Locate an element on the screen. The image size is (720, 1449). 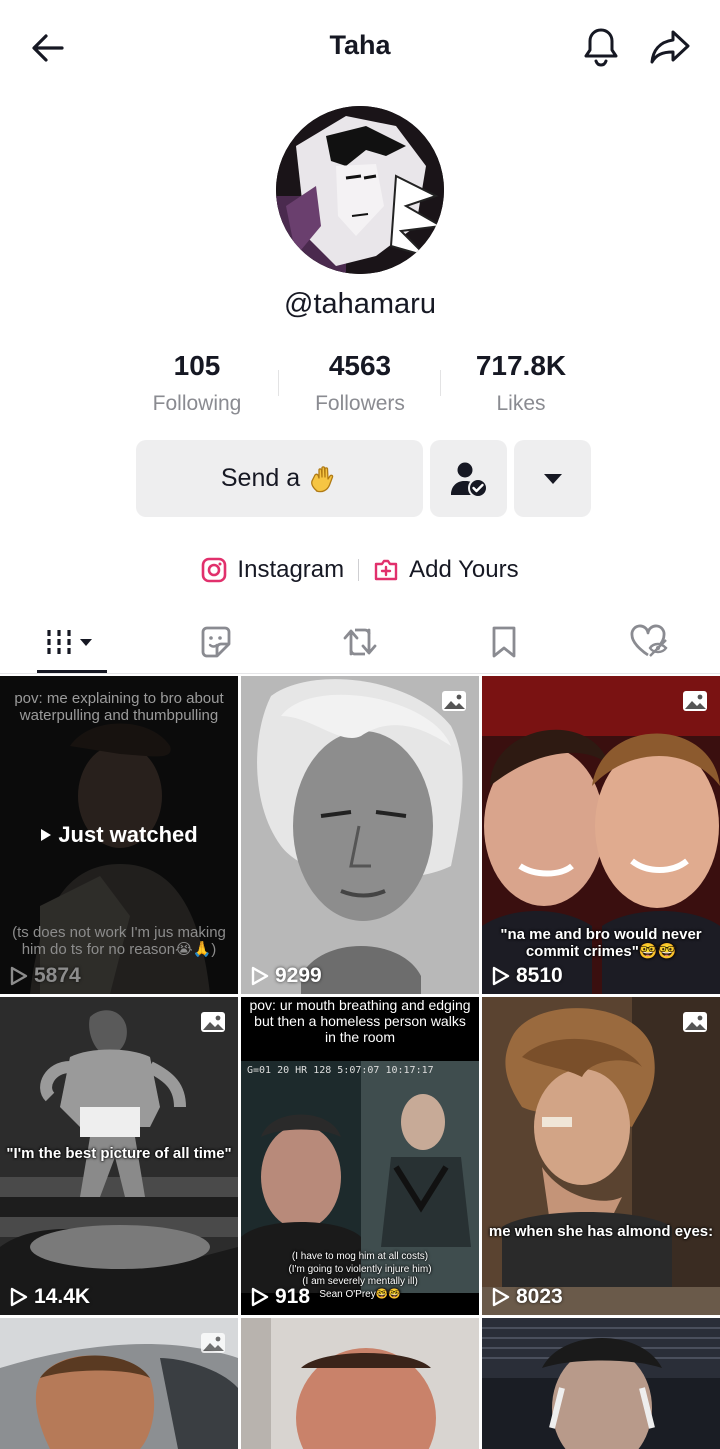
video-tile: 9299 is located at coordinates (360, 835).